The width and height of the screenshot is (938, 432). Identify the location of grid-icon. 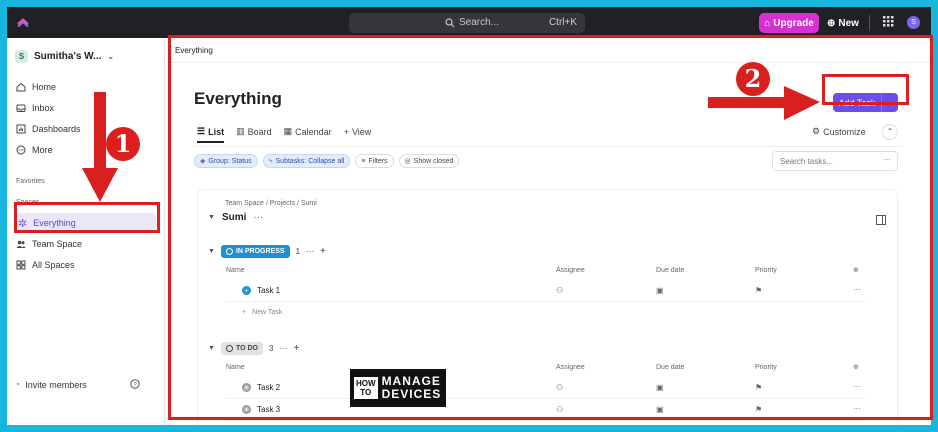
(21, 265).